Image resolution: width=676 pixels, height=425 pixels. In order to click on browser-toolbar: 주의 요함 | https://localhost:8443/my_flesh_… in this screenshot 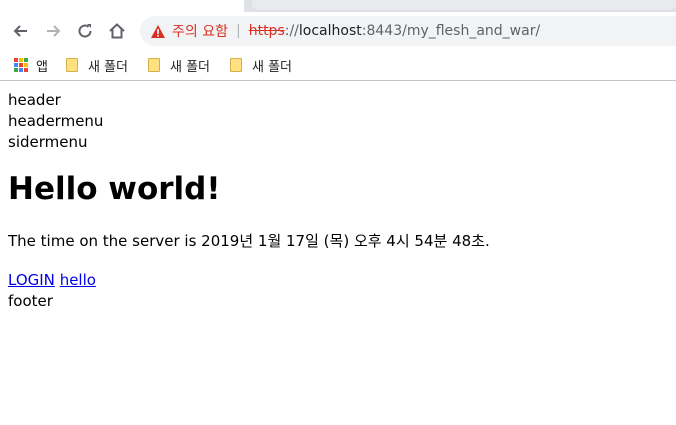, I will do `click(338, 31)`.